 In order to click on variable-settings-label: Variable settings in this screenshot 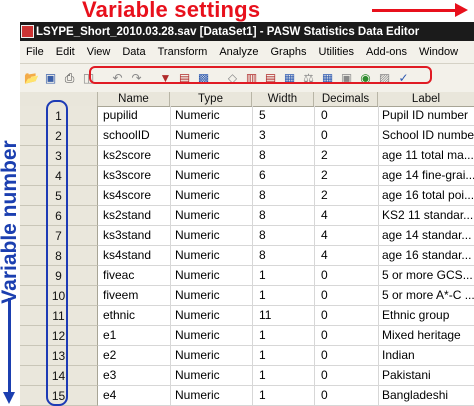, I will do `click(171, 11)`.